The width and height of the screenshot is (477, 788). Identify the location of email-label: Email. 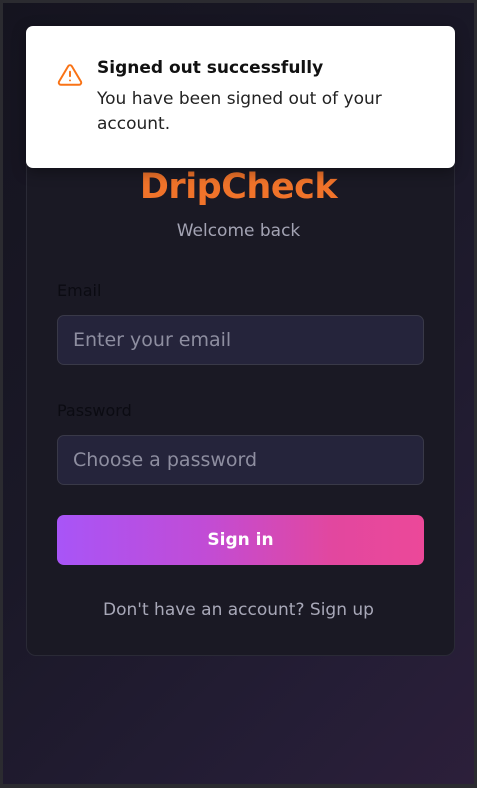
(79, 290).